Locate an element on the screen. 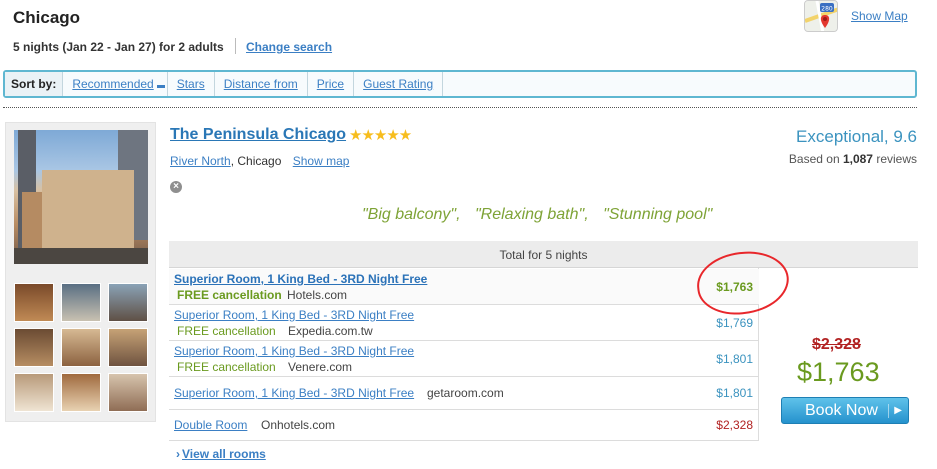  book-now-label: Book Now is located at coordinates (841, 410).